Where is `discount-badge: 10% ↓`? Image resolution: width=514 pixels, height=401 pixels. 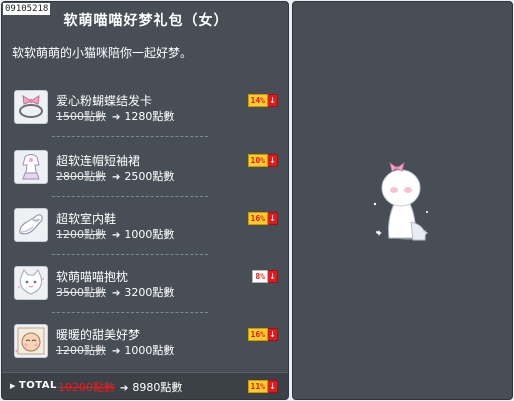 discount-badge: 10% ↓ is located at coordinates (262, 160).